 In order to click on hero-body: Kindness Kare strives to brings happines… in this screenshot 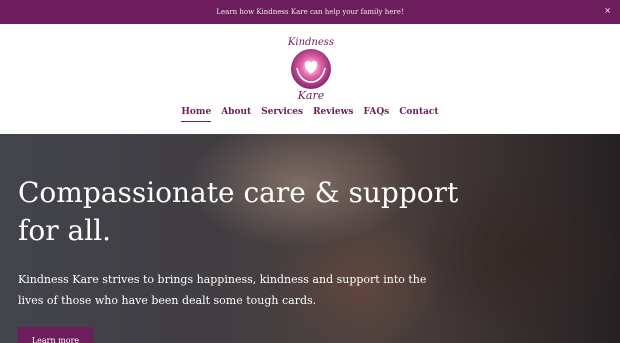, I will do `click(222, 290)`.